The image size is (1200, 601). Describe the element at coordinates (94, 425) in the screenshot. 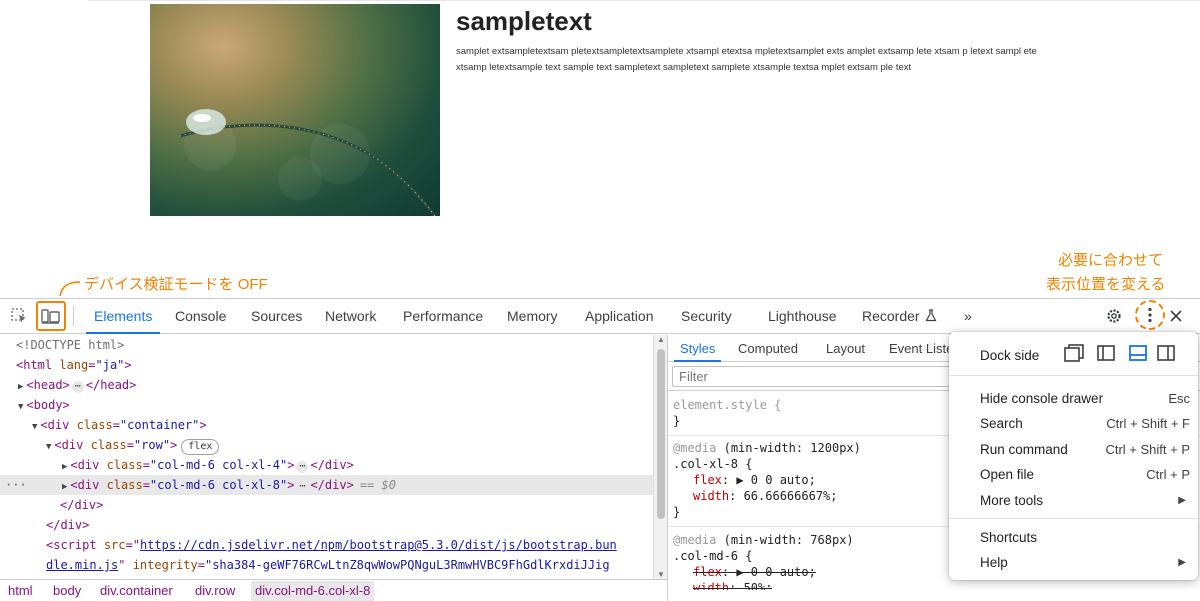

I see `attr-class: class` at that location.